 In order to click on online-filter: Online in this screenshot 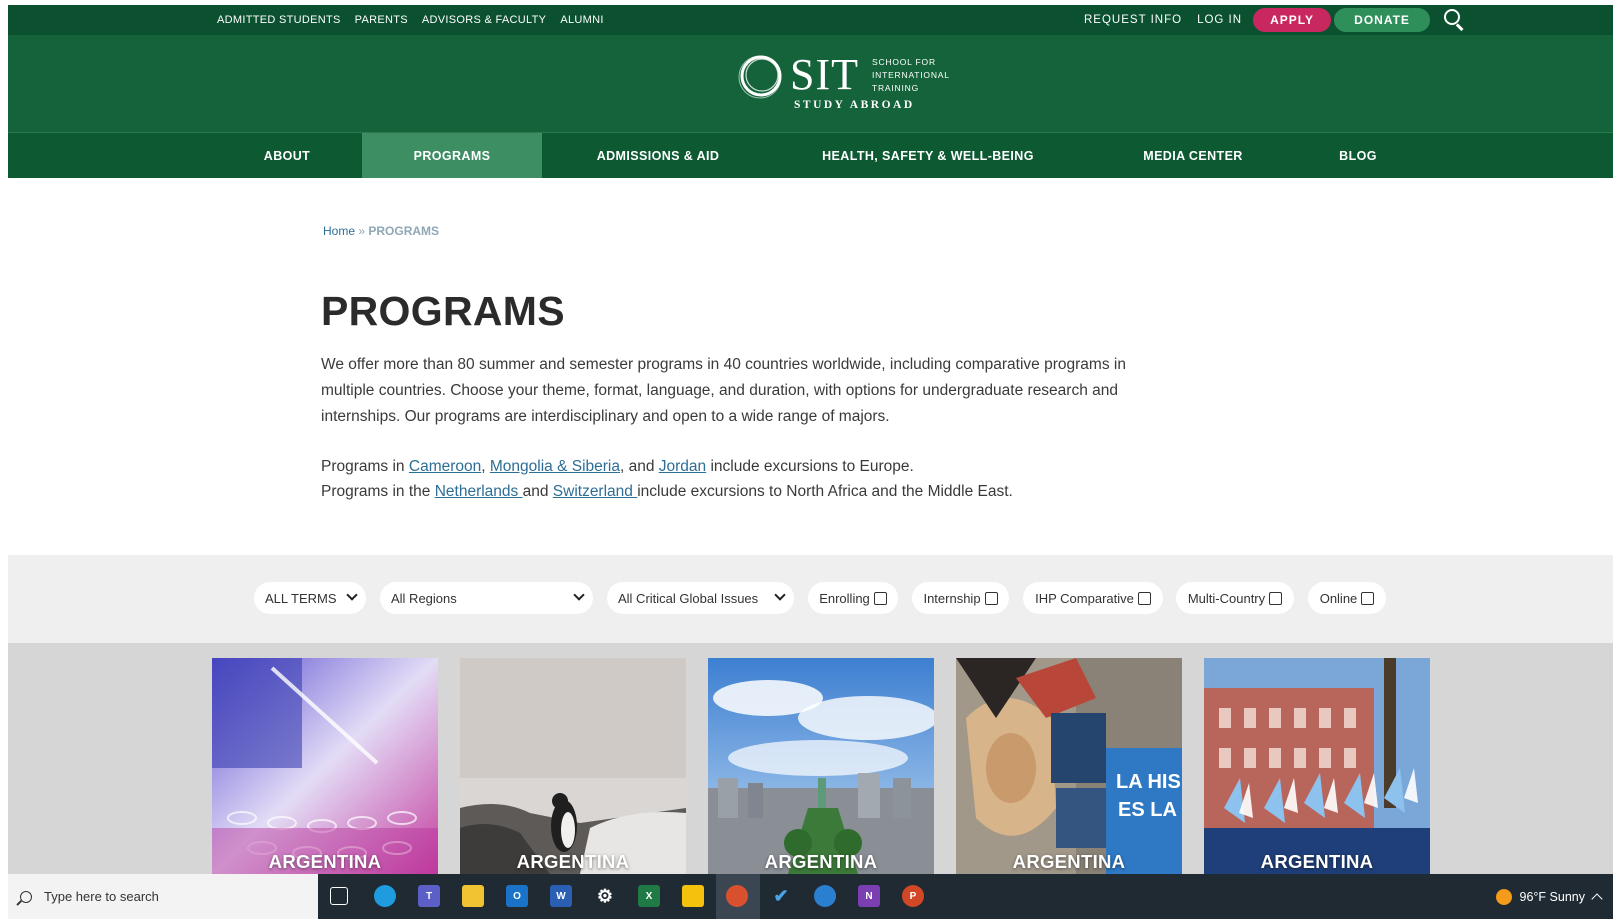, I will do `click(1347, 598)`.